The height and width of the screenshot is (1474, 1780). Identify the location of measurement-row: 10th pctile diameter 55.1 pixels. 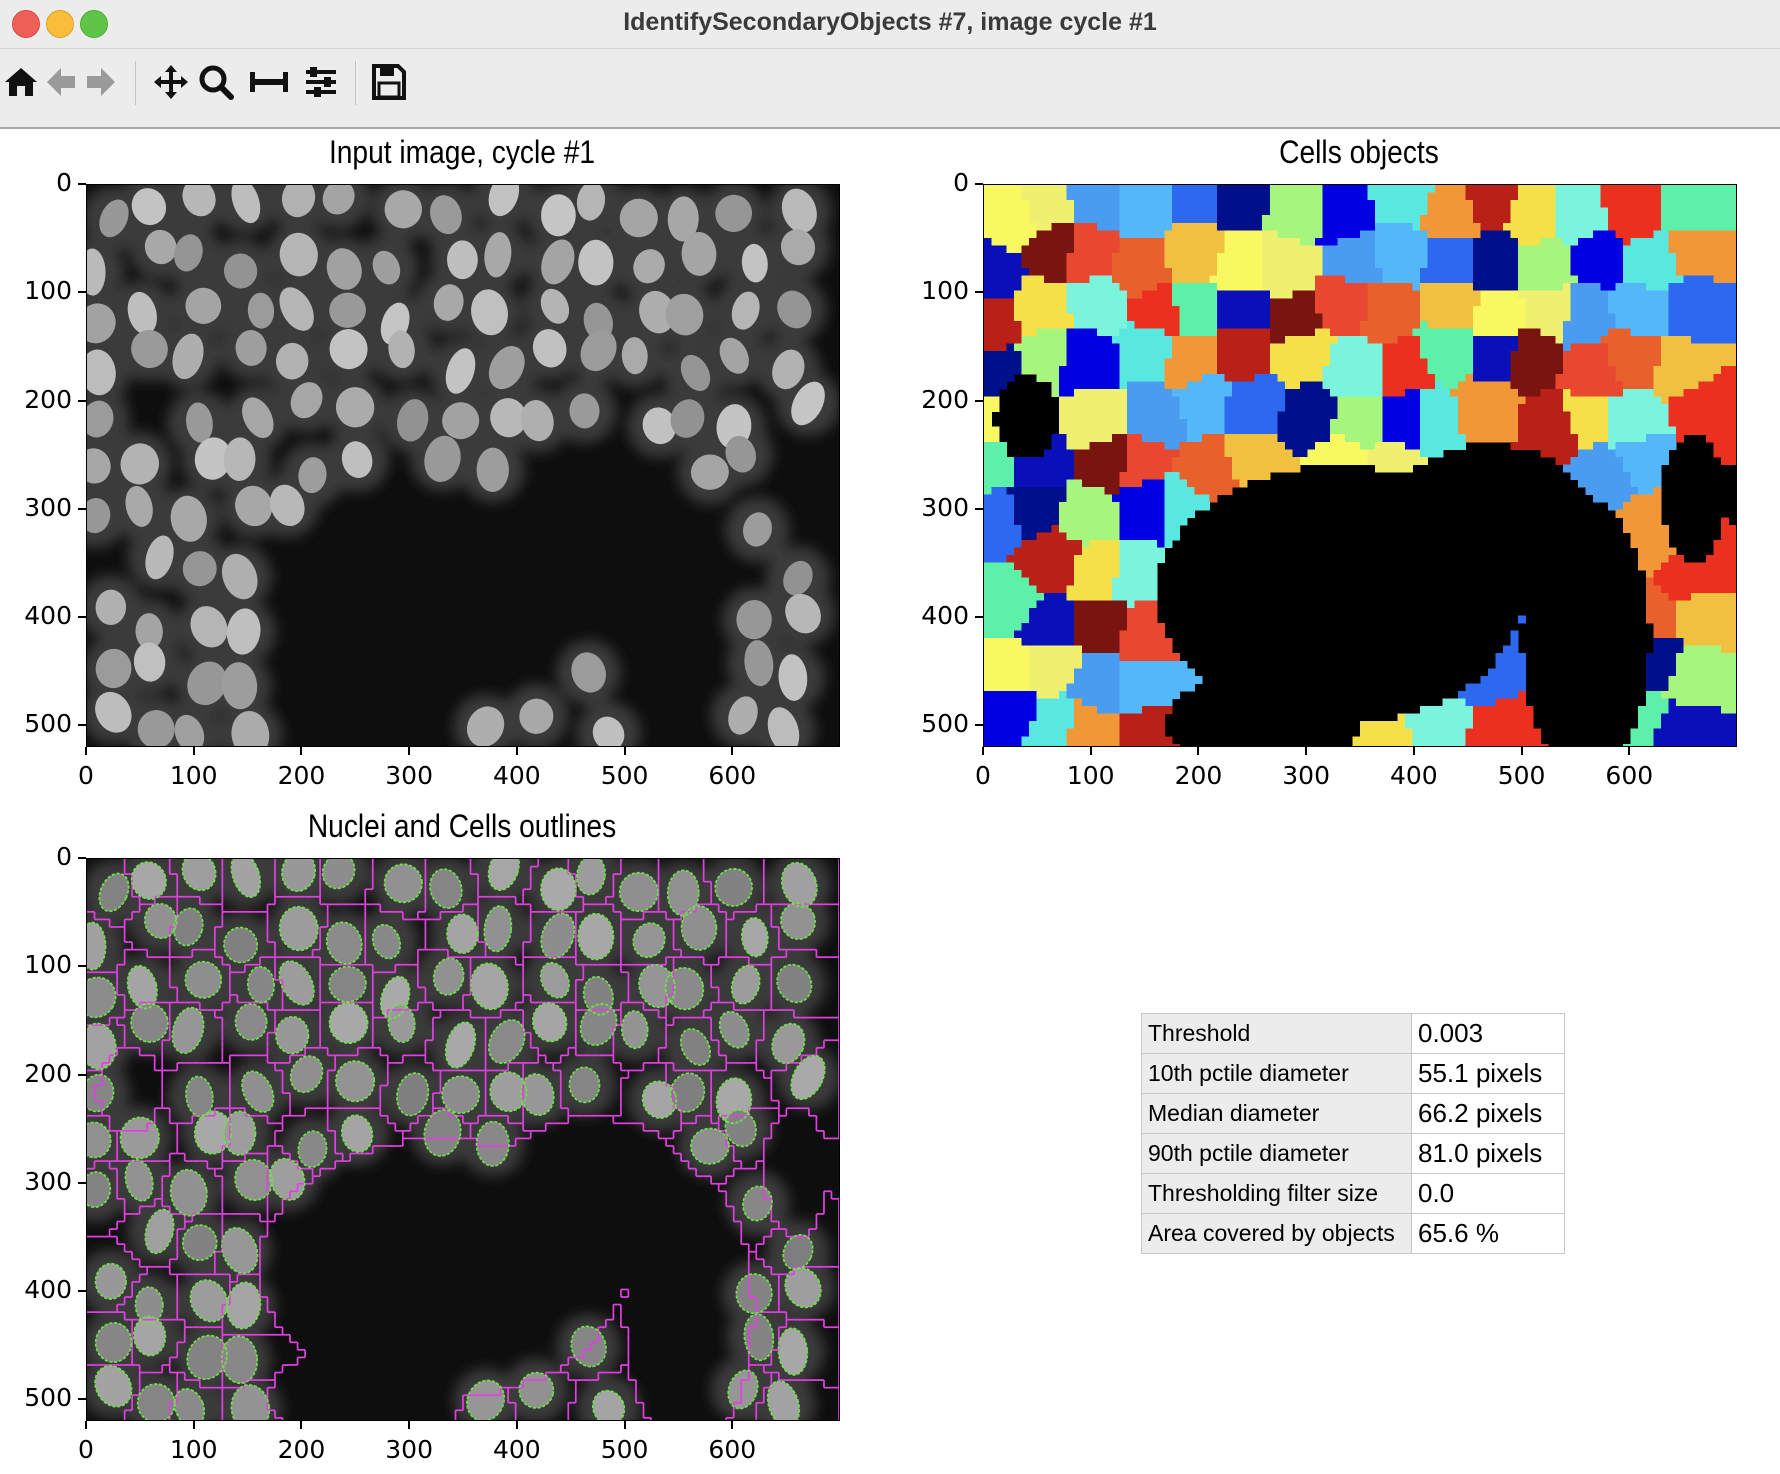
(1353, 1073).